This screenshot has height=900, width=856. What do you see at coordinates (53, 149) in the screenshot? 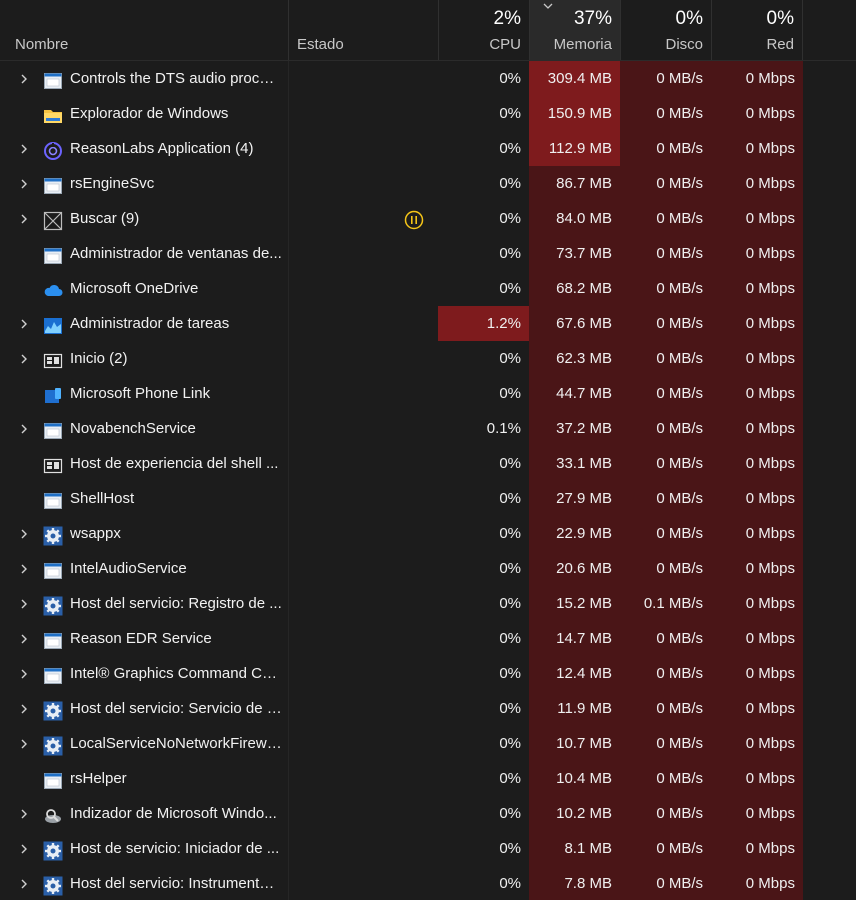
I see `reasonlabs-icon` at bounding box center [53, 149].